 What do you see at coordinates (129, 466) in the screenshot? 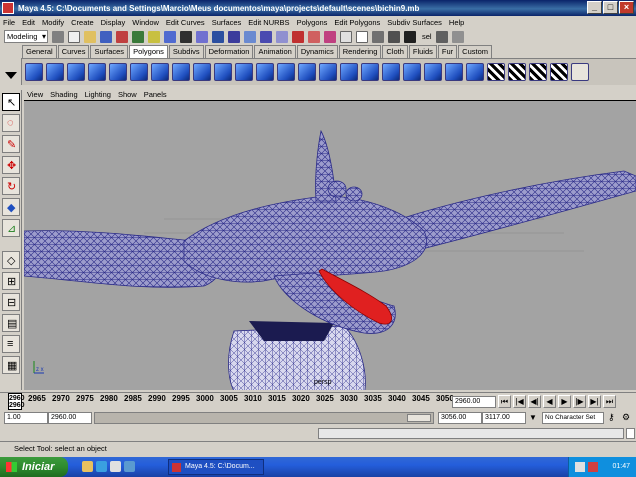
I see `quicklaunch-media-icon` at bounding box center [129, 466].